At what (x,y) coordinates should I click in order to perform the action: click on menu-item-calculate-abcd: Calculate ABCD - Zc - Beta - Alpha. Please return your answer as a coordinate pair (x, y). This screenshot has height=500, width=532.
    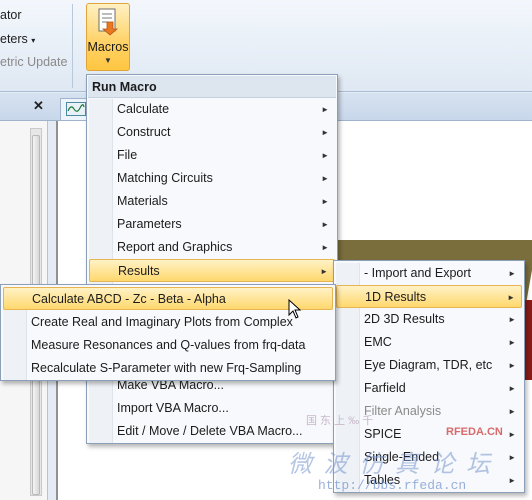
    Looking at the image, I should click on (168, 298).